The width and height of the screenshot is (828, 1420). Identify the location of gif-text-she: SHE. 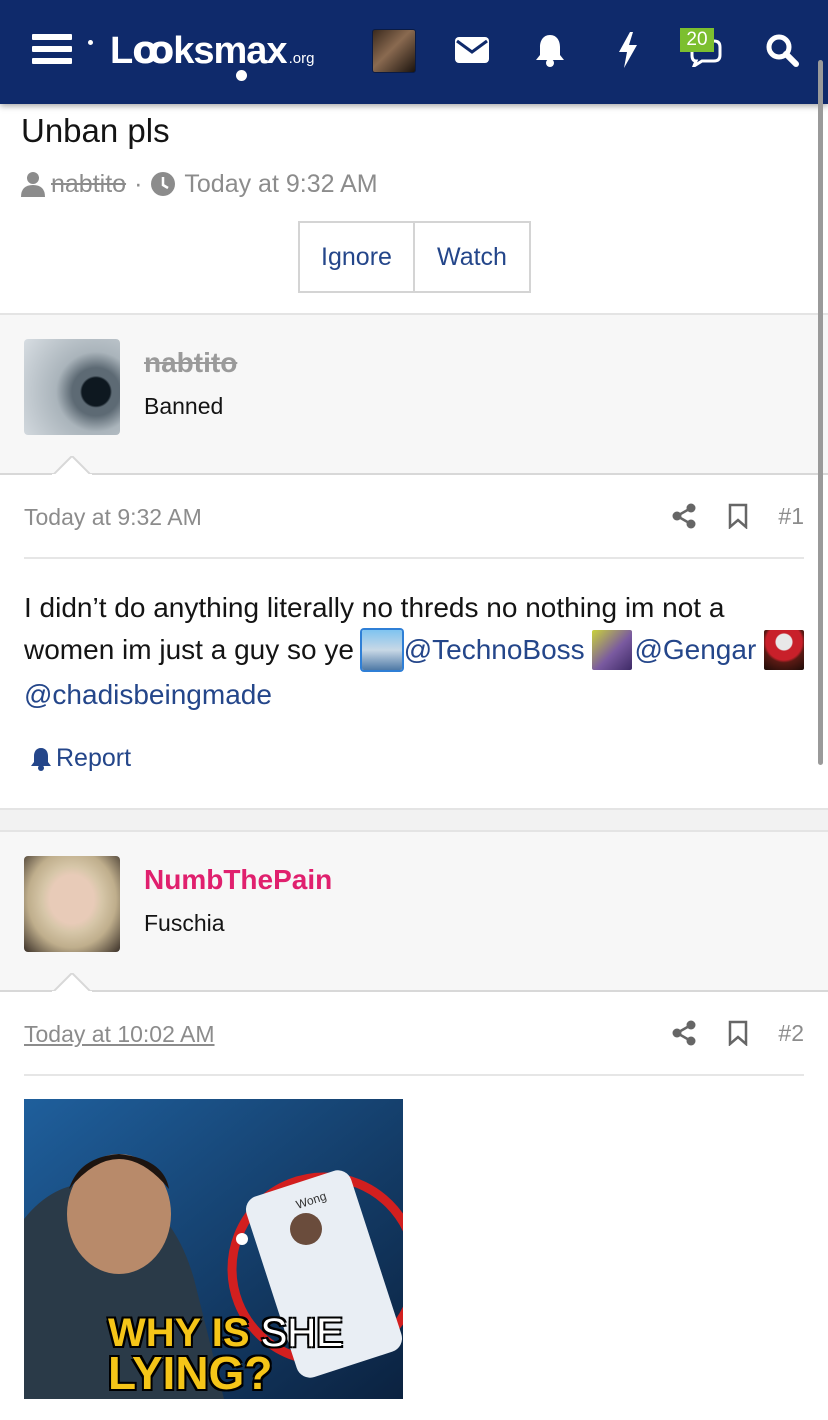
(301, 1333).